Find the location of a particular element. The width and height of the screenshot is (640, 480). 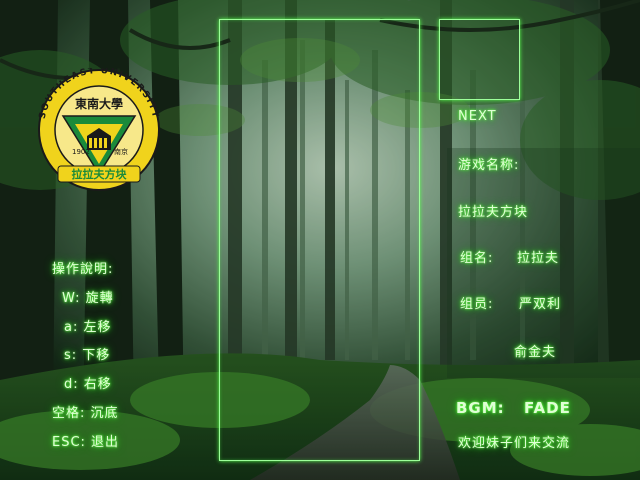

group-label: 组名: is located at coordinates (477, 258).